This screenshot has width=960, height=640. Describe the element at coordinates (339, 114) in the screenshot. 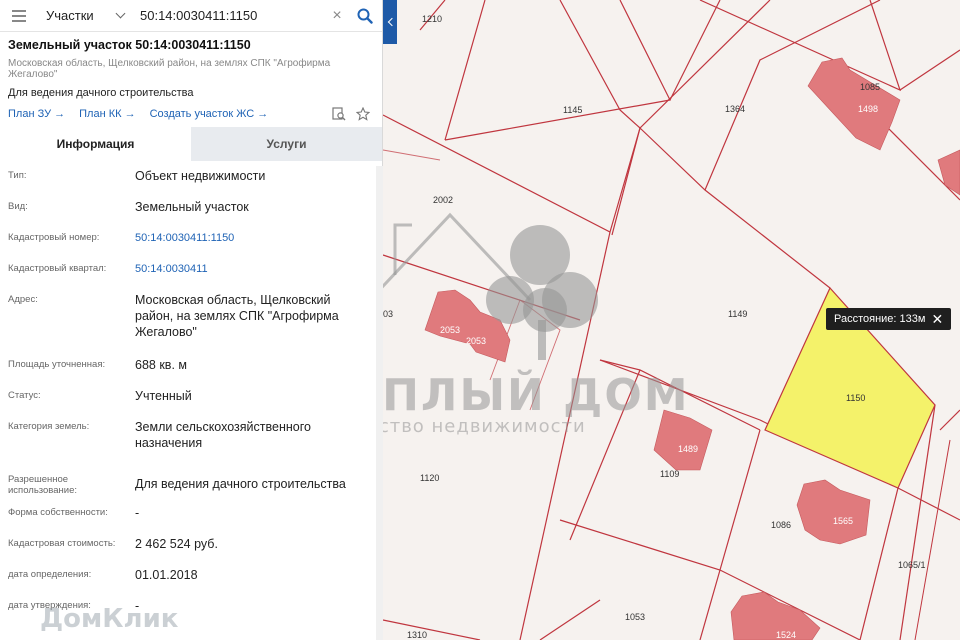

I see `document-search-icon` at that location.